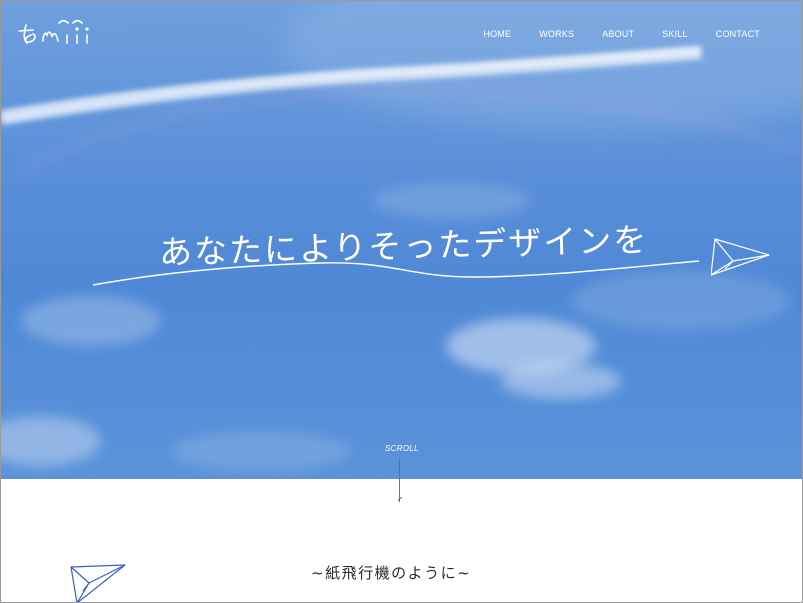 This screenshot has height=603, width=803. I want to click on nav-about: ABOUT, so click(618, 34).